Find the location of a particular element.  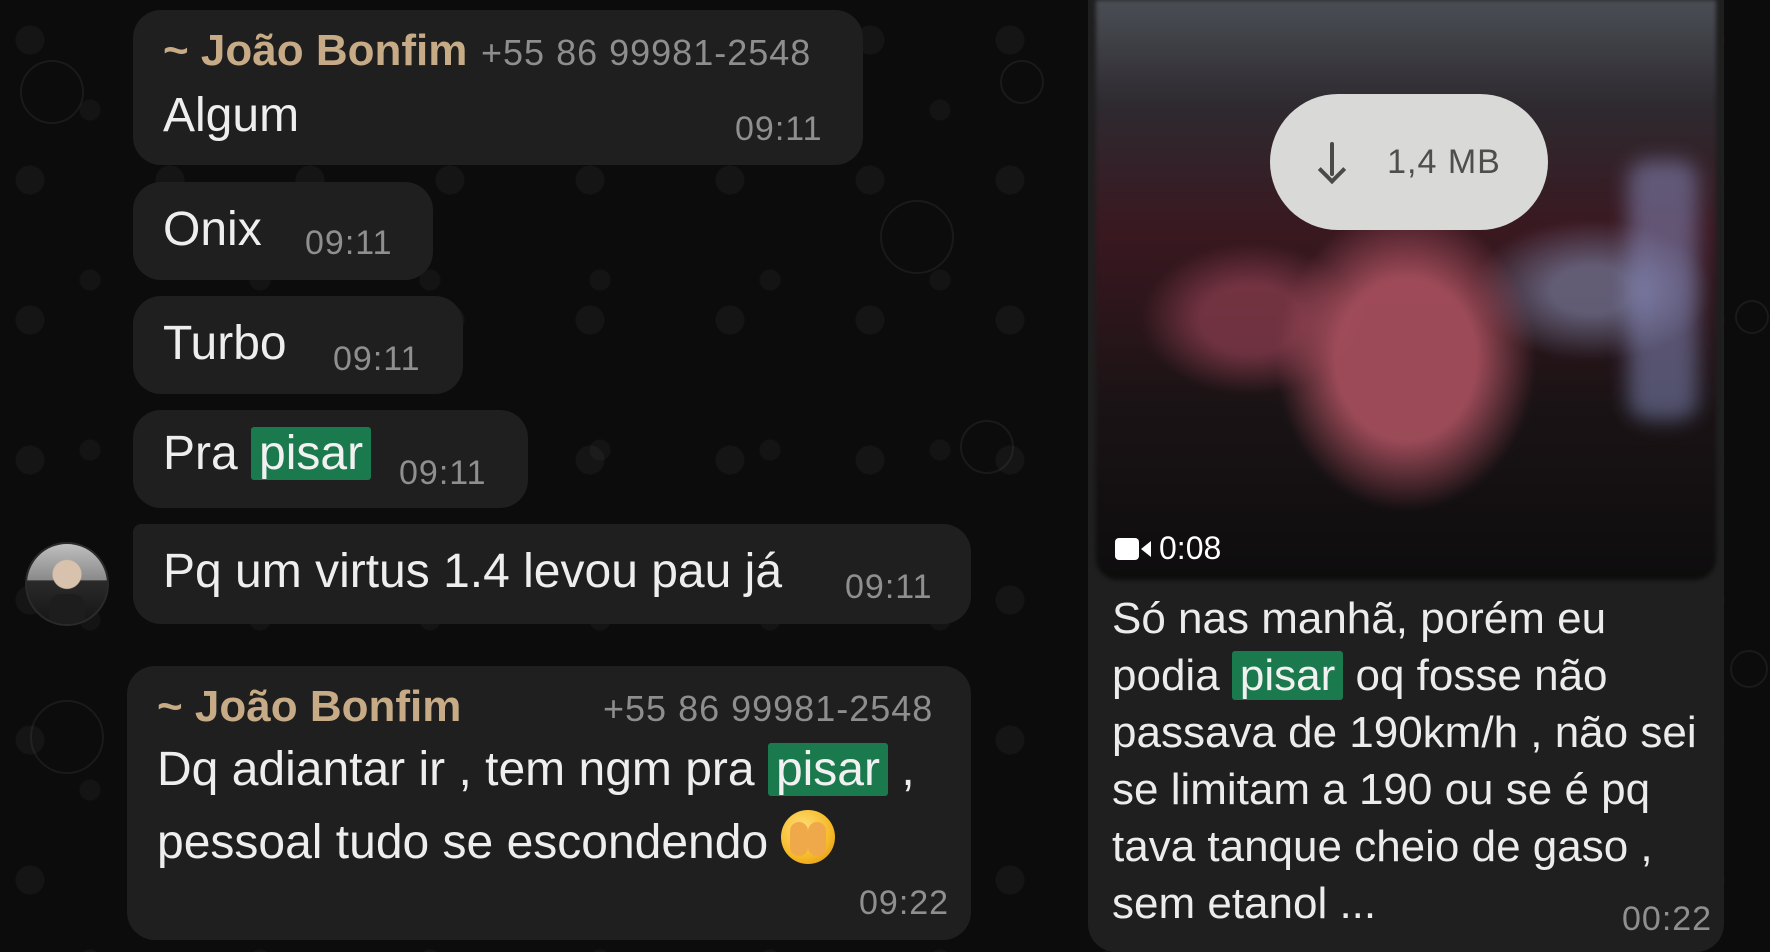

message-bubble: Onix 09:11 is located at coordinates (283, 231).